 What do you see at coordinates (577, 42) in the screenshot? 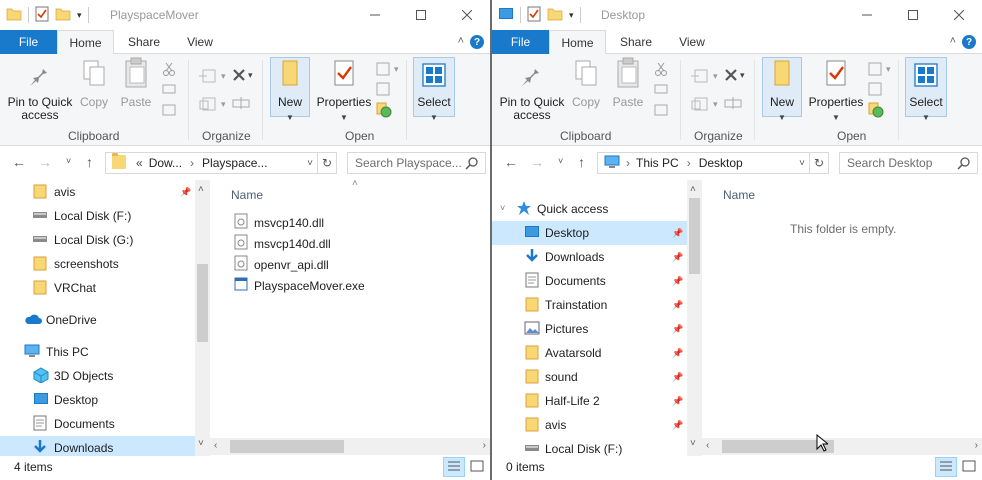
I see `tab-home: Home` at bounding box center [577, 42].